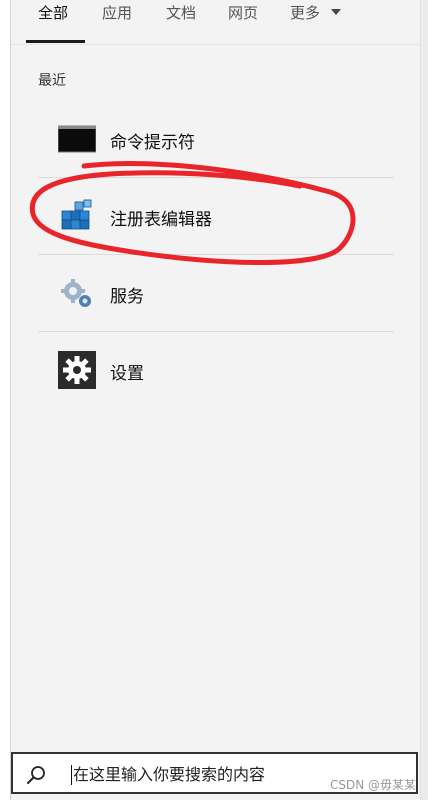 This screenshot has height=800, width=428. What do you see at coordinates (55, 41) in the screenshot?
I see `active-tab-indicator` at bounding box center [55, 41].